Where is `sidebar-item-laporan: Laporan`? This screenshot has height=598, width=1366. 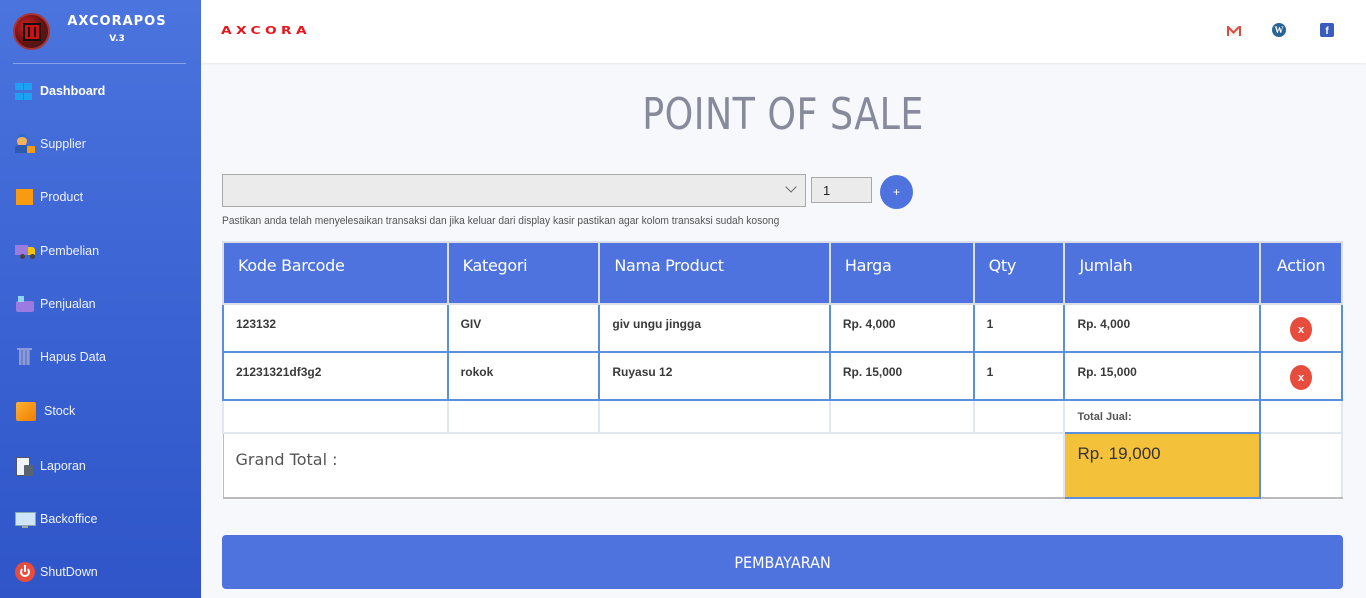
sidebar-item-laporan: Laporan is located at coordinates (50, 466).